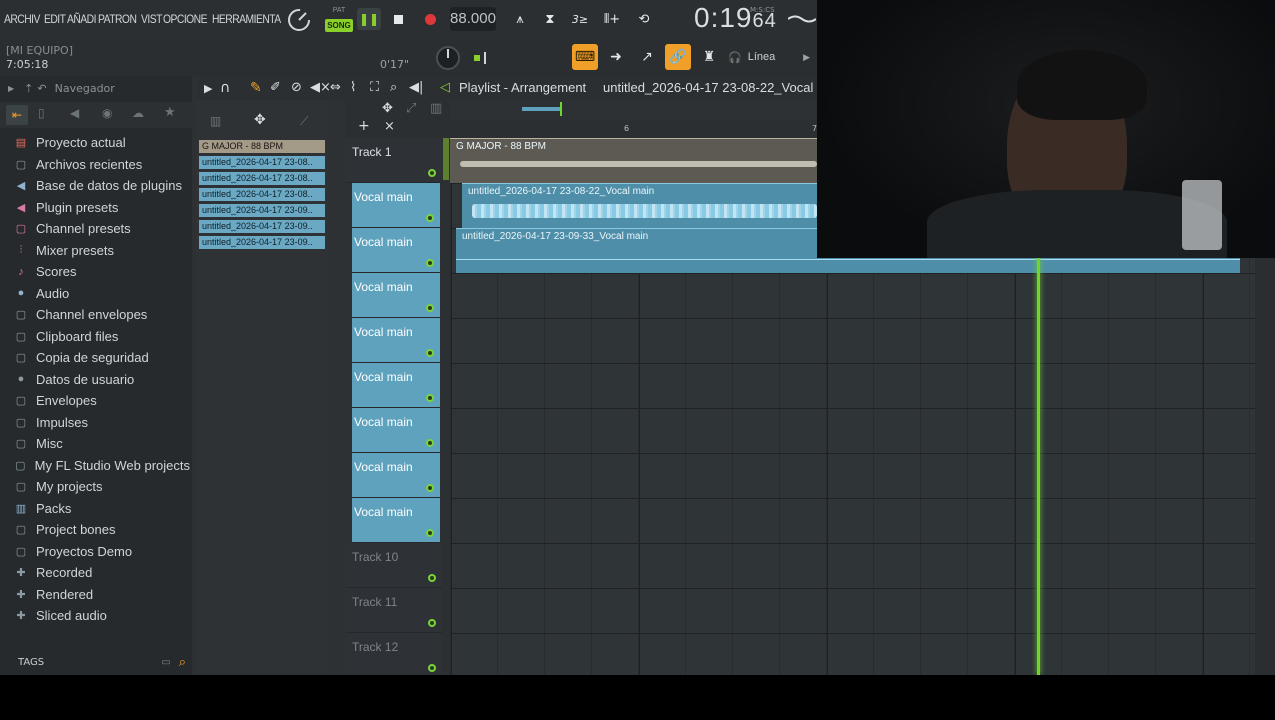 The image size is (1275, 720). Describe the element at coordinates (81, 19) in the screenshot. I see `menu-add: AÑADI` at that location.